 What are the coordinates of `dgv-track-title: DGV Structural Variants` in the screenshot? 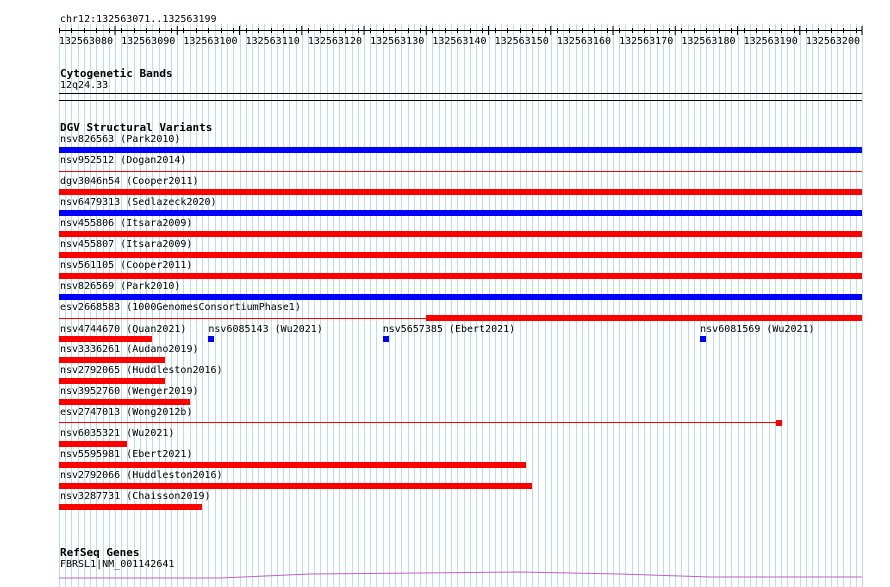 It's located at (136, 127).